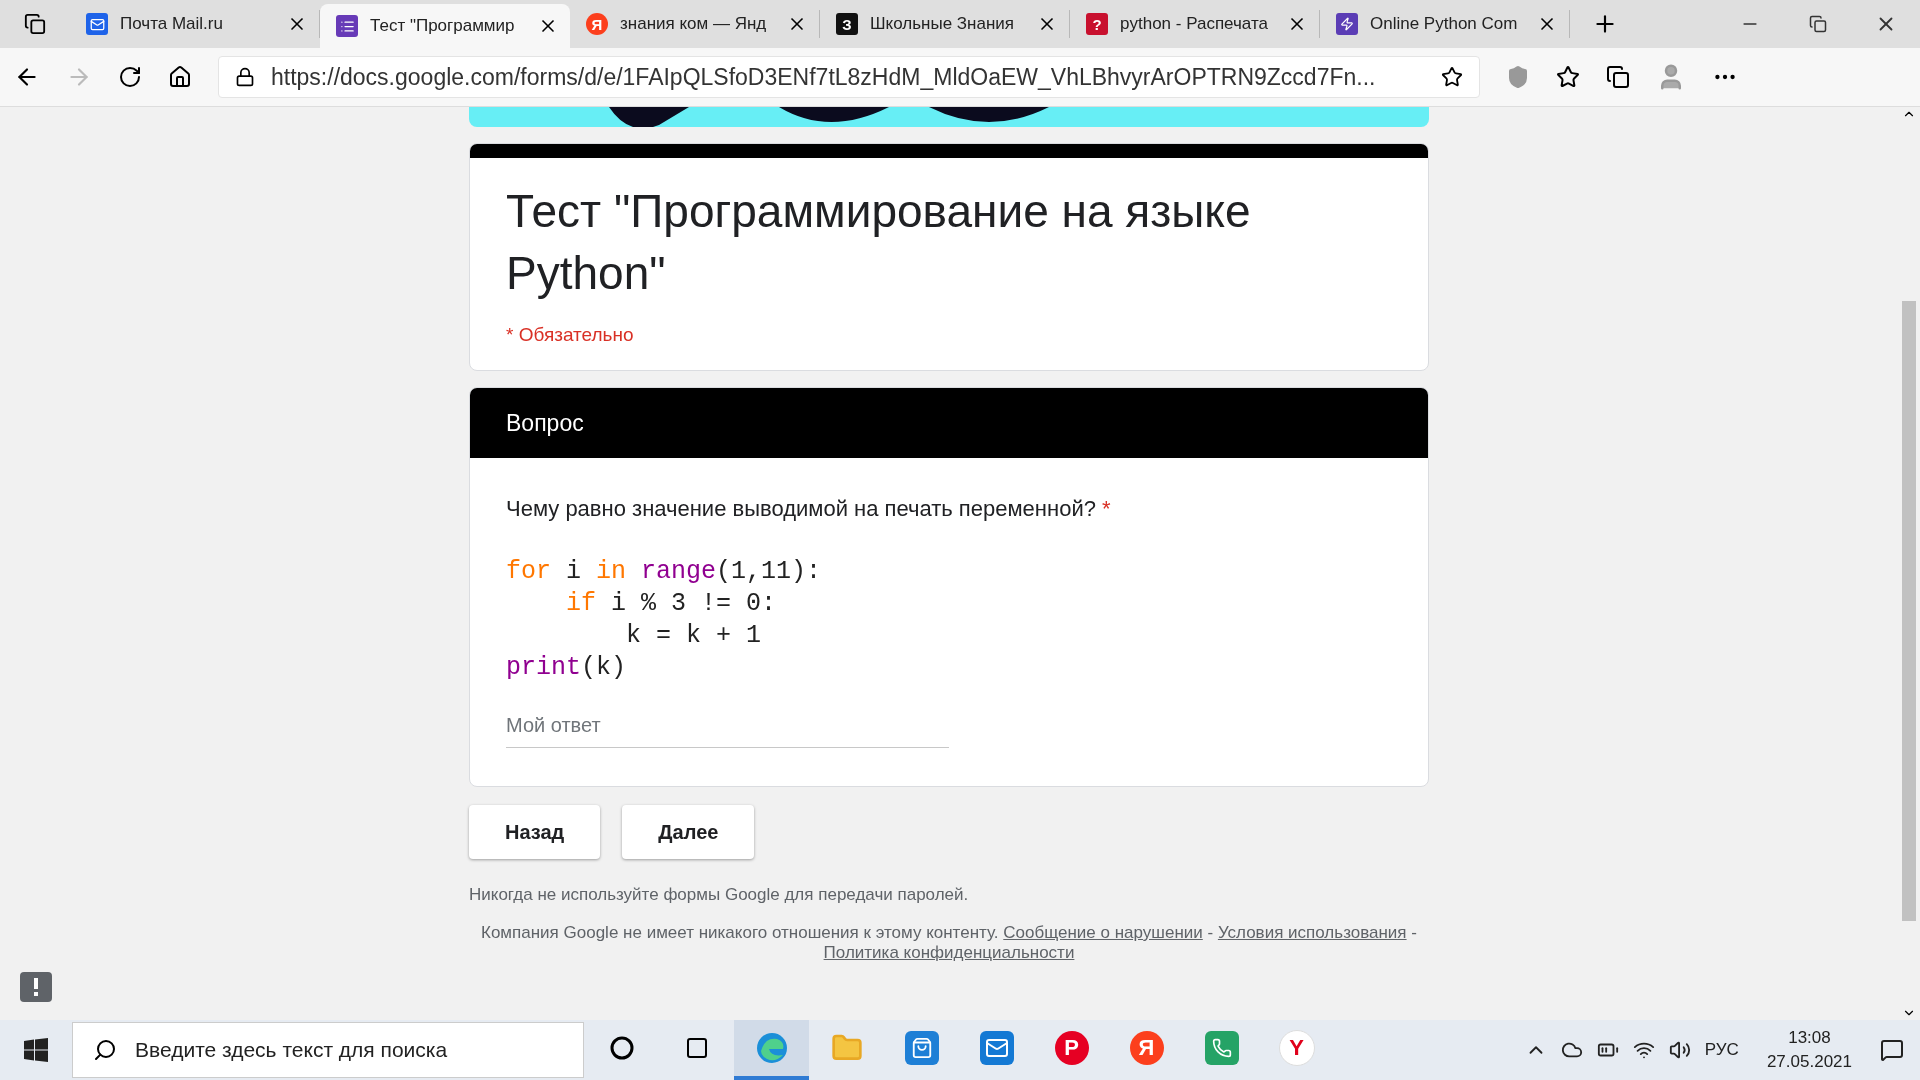  Describe the element at coordinates (1103, 932) in the screenshot. I see `footer-link: Сообщение о нарушении` at that location.